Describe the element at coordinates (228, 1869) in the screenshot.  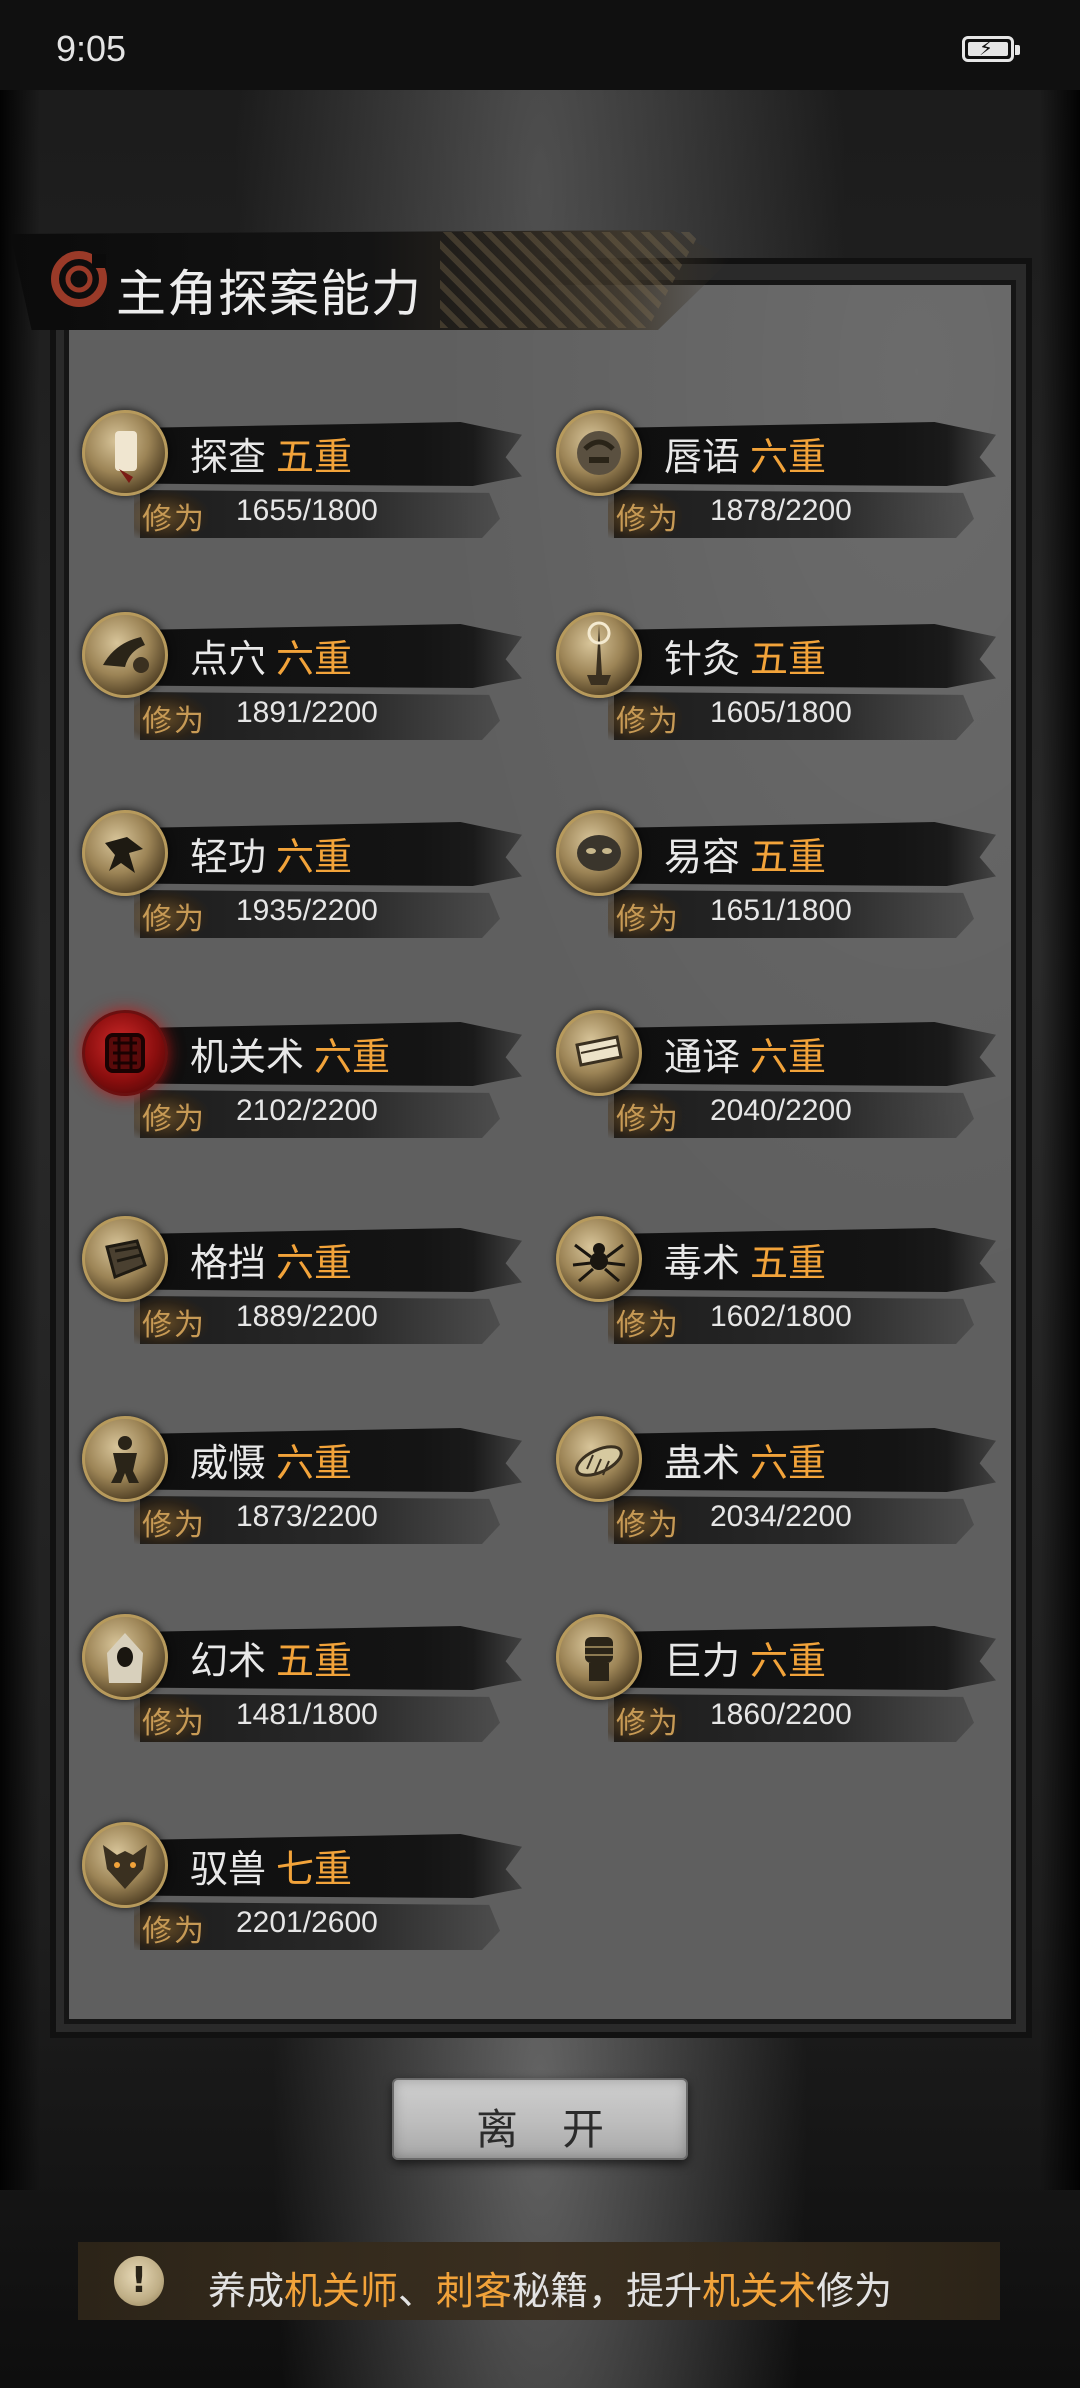
I see `skill-title: 驭兽` at that location.